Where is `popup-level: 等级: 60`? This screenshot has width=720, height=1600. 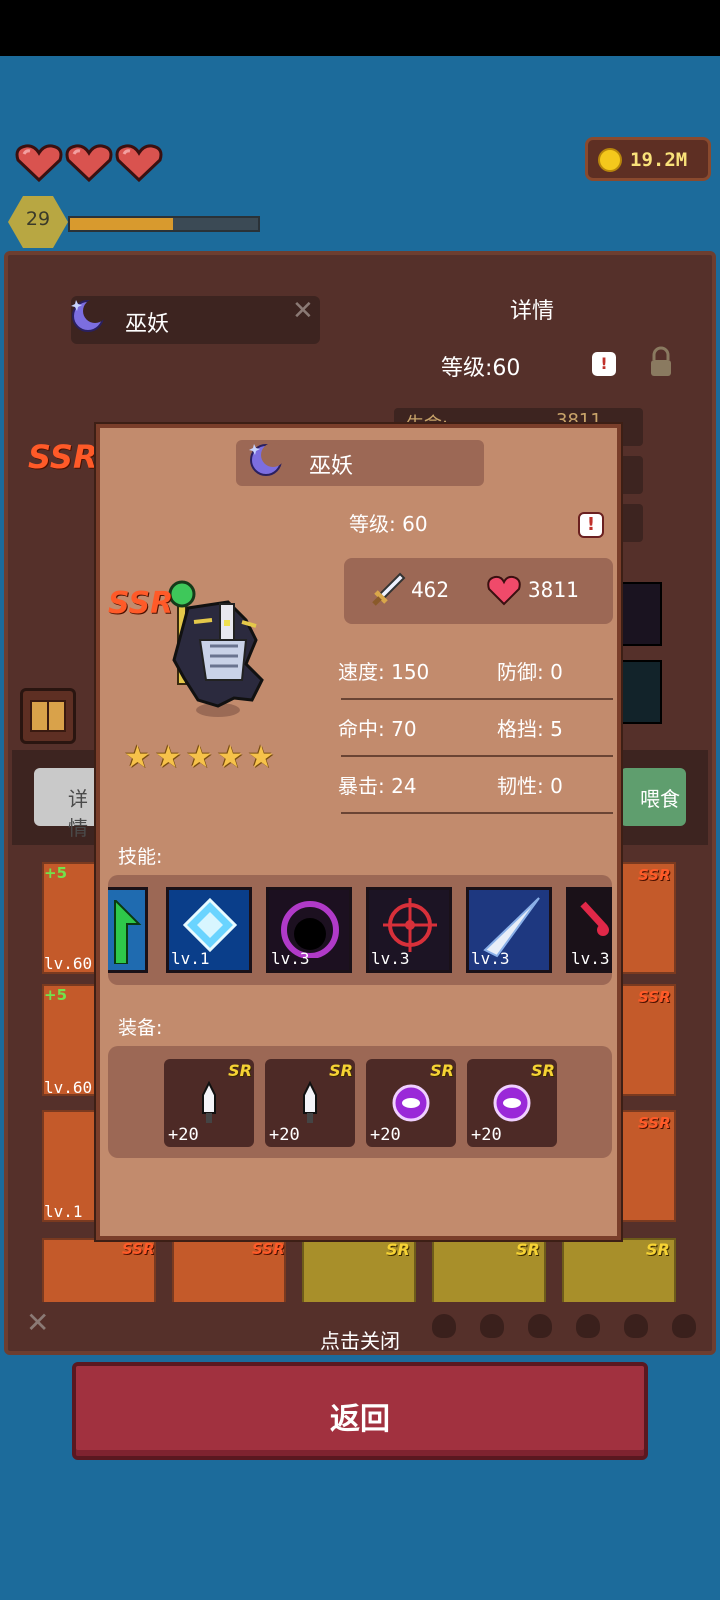
popup-level: 等级: 60 is located at coordinates (388, 524).